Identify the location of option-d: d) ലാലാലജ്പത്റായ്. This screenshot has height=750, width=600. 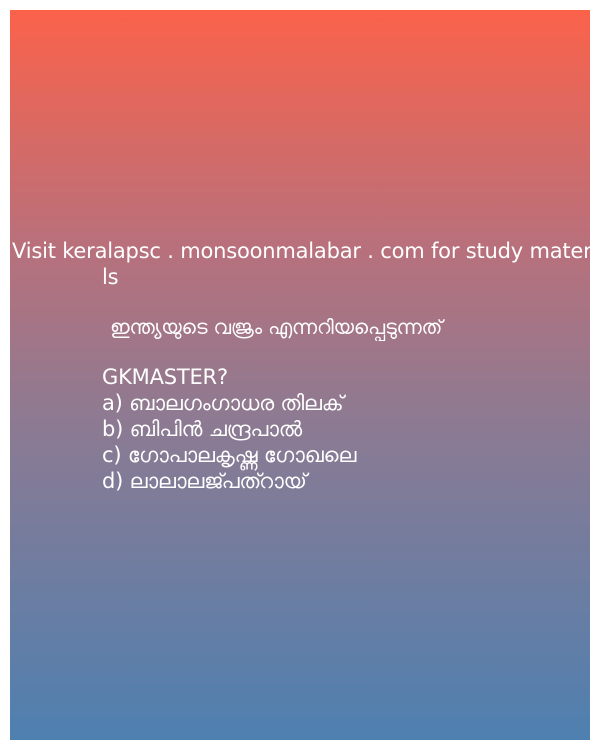
(204, 481).